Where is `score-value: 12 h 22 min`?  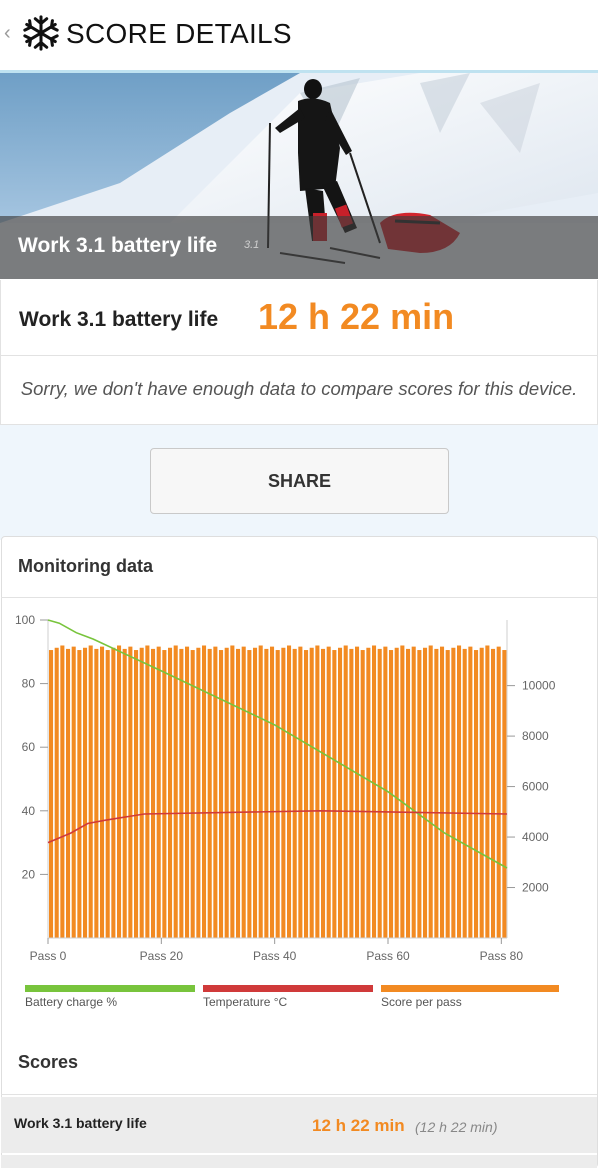
score-value: 12 h 22 min is located at coordinates (358, 1125).